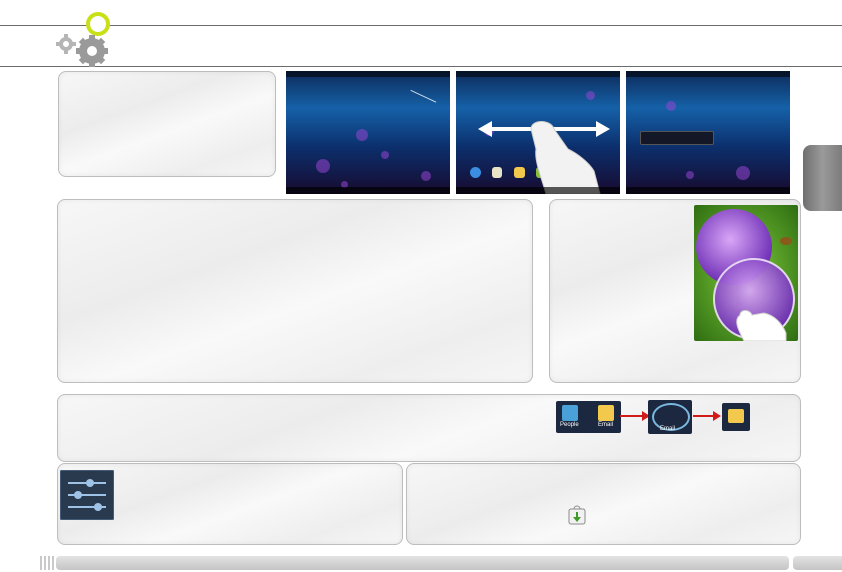  I want to click on homescreen-screenshot, so click(368, 132).